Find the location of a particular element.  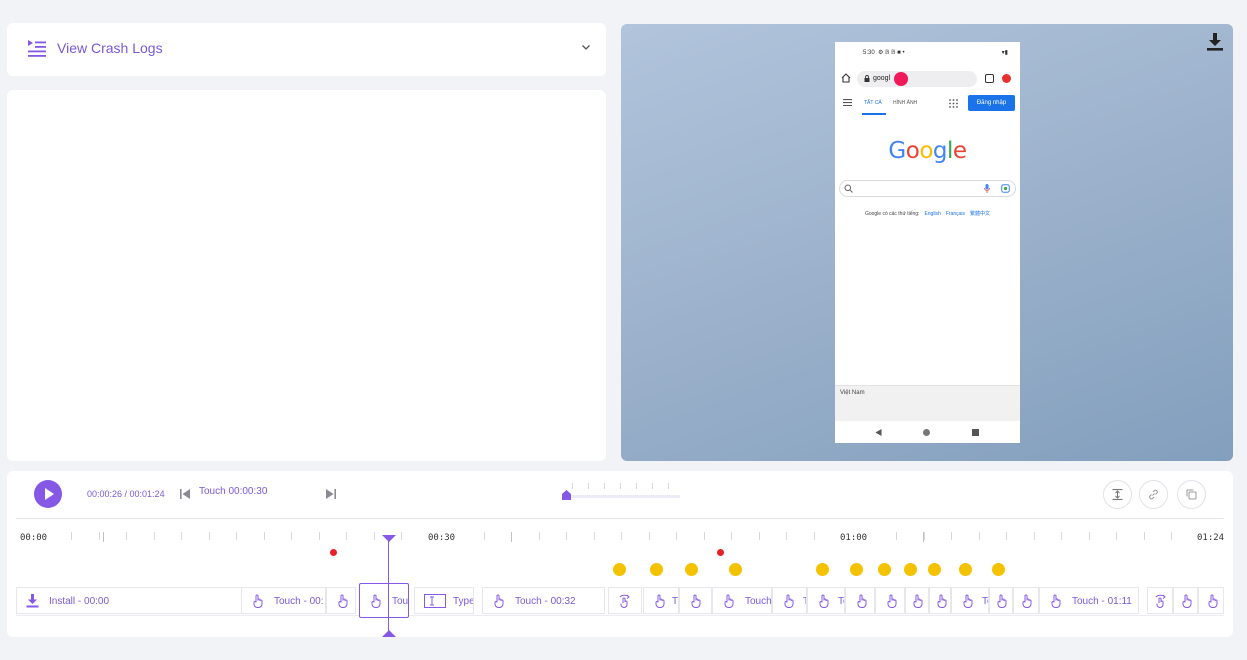

play-button is located at coordinates (48, 494).